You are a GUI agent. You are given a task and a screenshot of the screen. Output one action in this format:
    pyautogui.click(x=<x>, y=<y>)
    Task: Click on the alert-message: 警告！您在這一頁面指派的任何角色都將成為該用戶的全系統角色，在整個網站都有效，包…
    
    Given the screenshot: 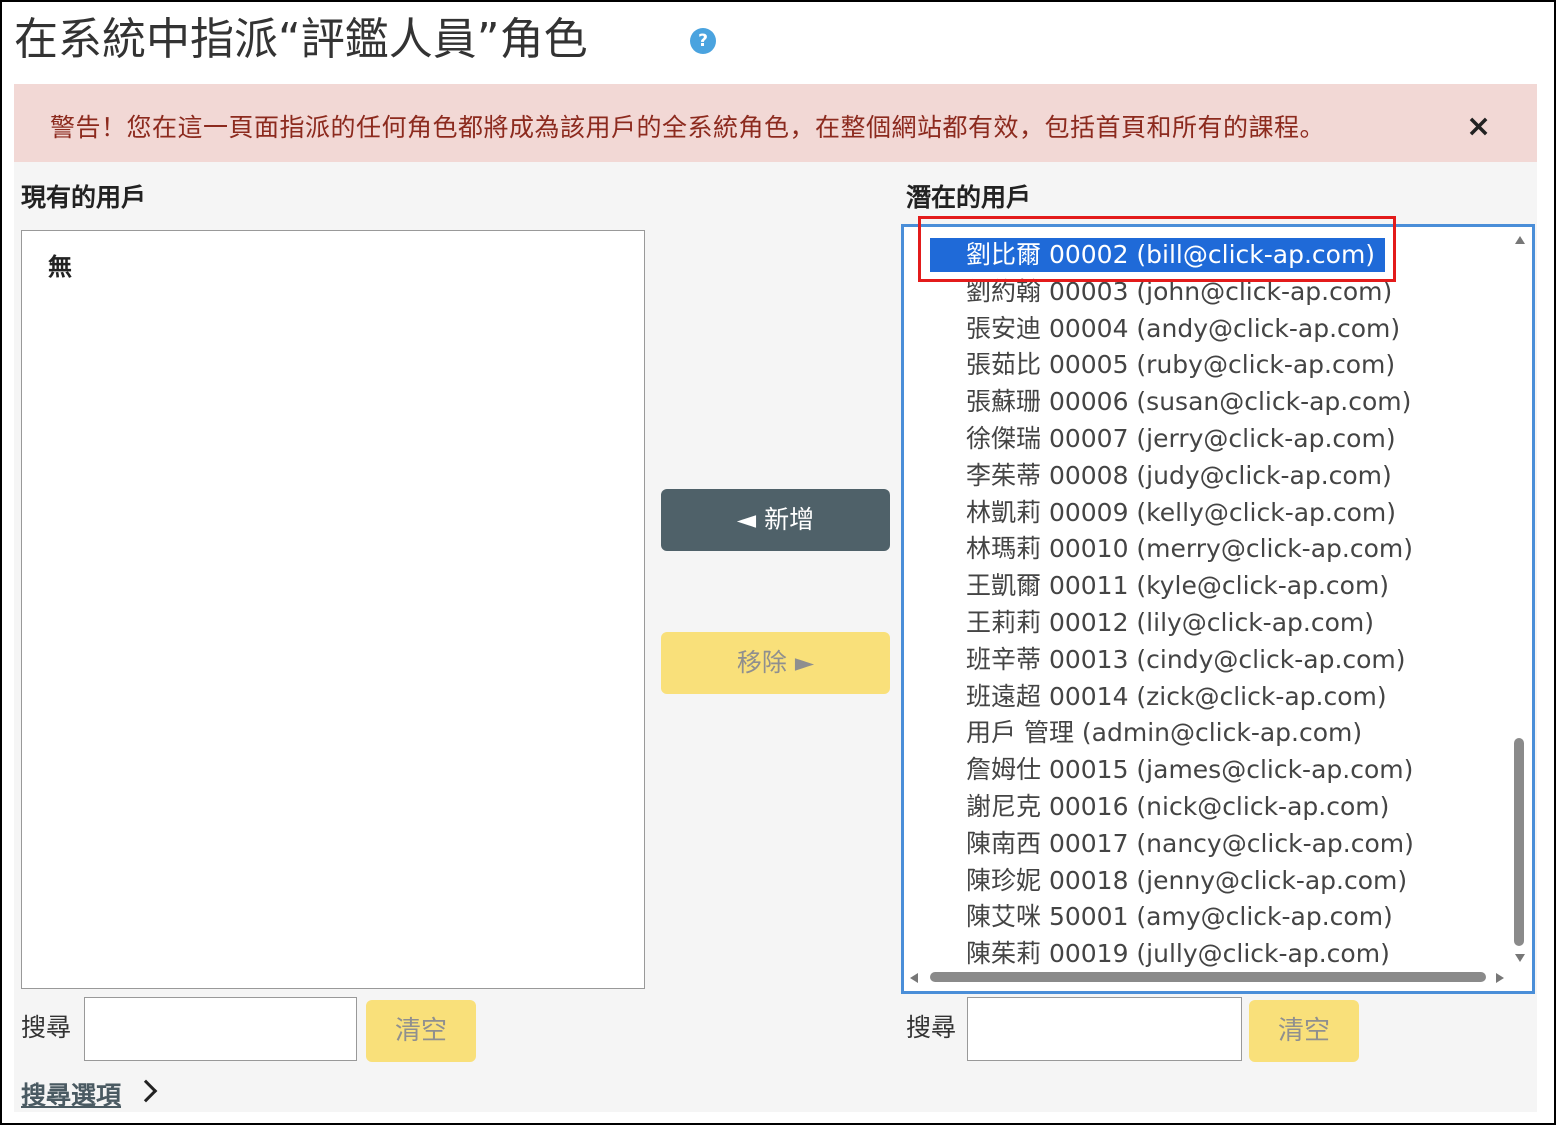 What is the action you would take?
    pyautogui.click(x=688, y=127)
    